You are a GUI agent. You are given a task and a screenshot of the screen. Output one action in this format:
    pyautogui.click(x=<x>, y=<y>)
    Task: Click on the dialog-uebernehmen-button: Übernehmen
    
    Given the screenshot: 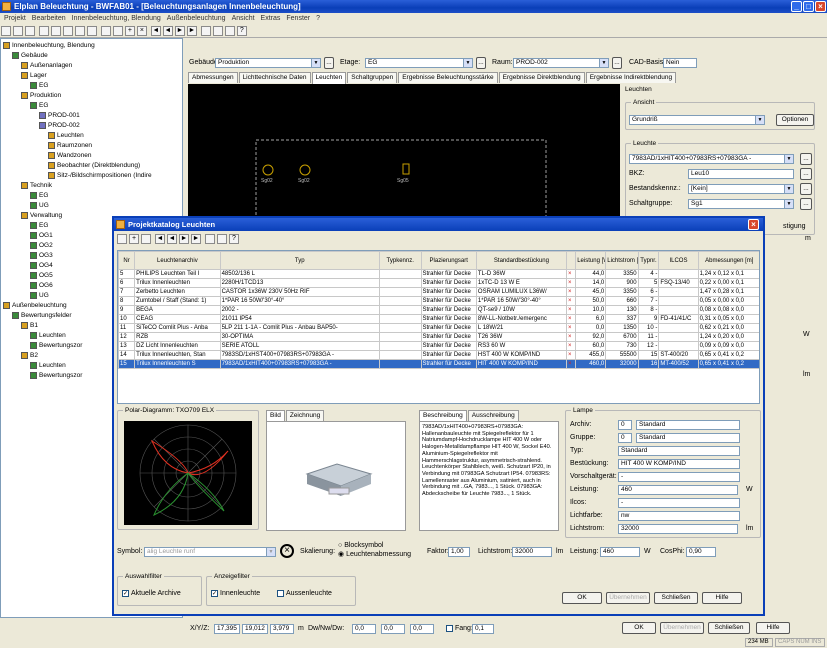 What is the action you would take?
    pyautogui.click(x=628, y=598)
    